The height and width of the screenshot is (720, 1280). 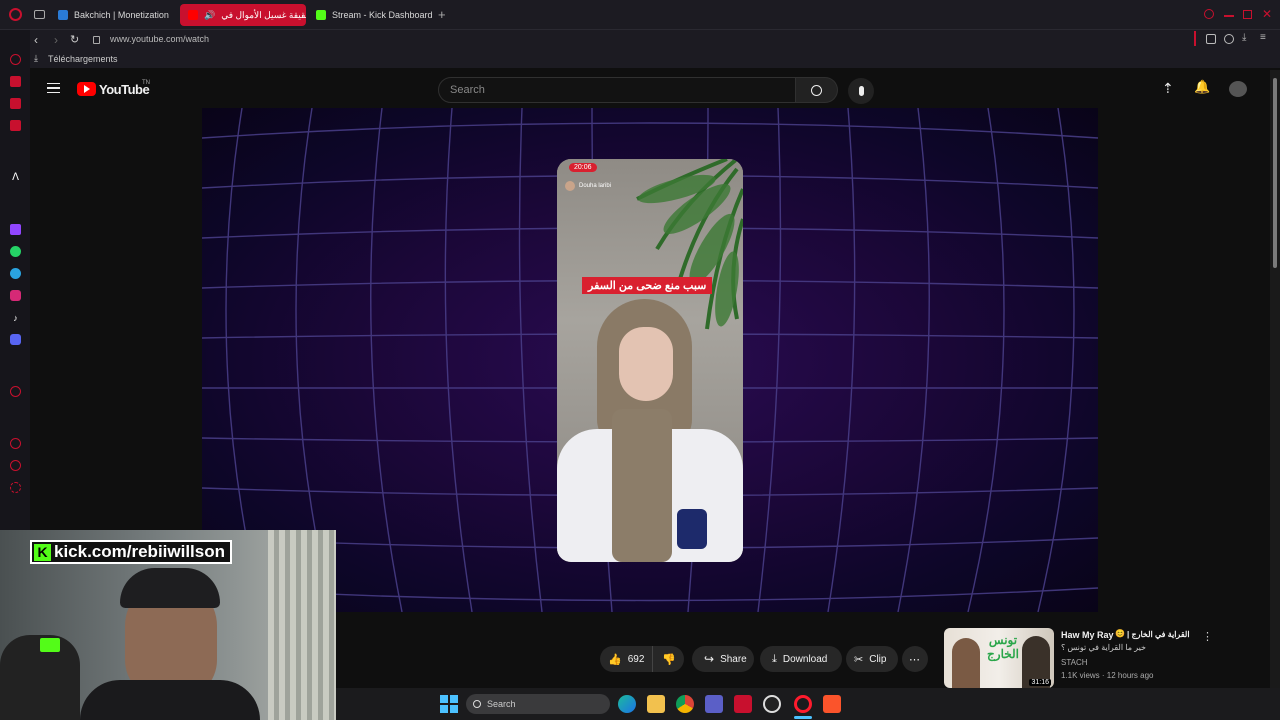 I want to click on youtube-logo-icon, so click(x=86, y=89).